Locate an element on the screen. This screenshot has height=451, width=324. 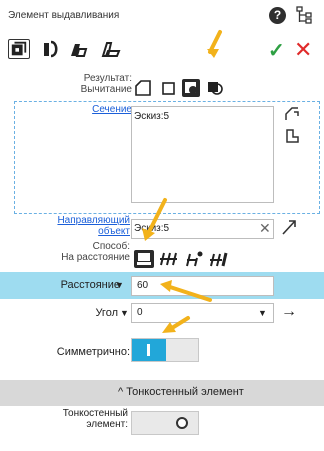
square-icon is located at coordinates (169, 88).